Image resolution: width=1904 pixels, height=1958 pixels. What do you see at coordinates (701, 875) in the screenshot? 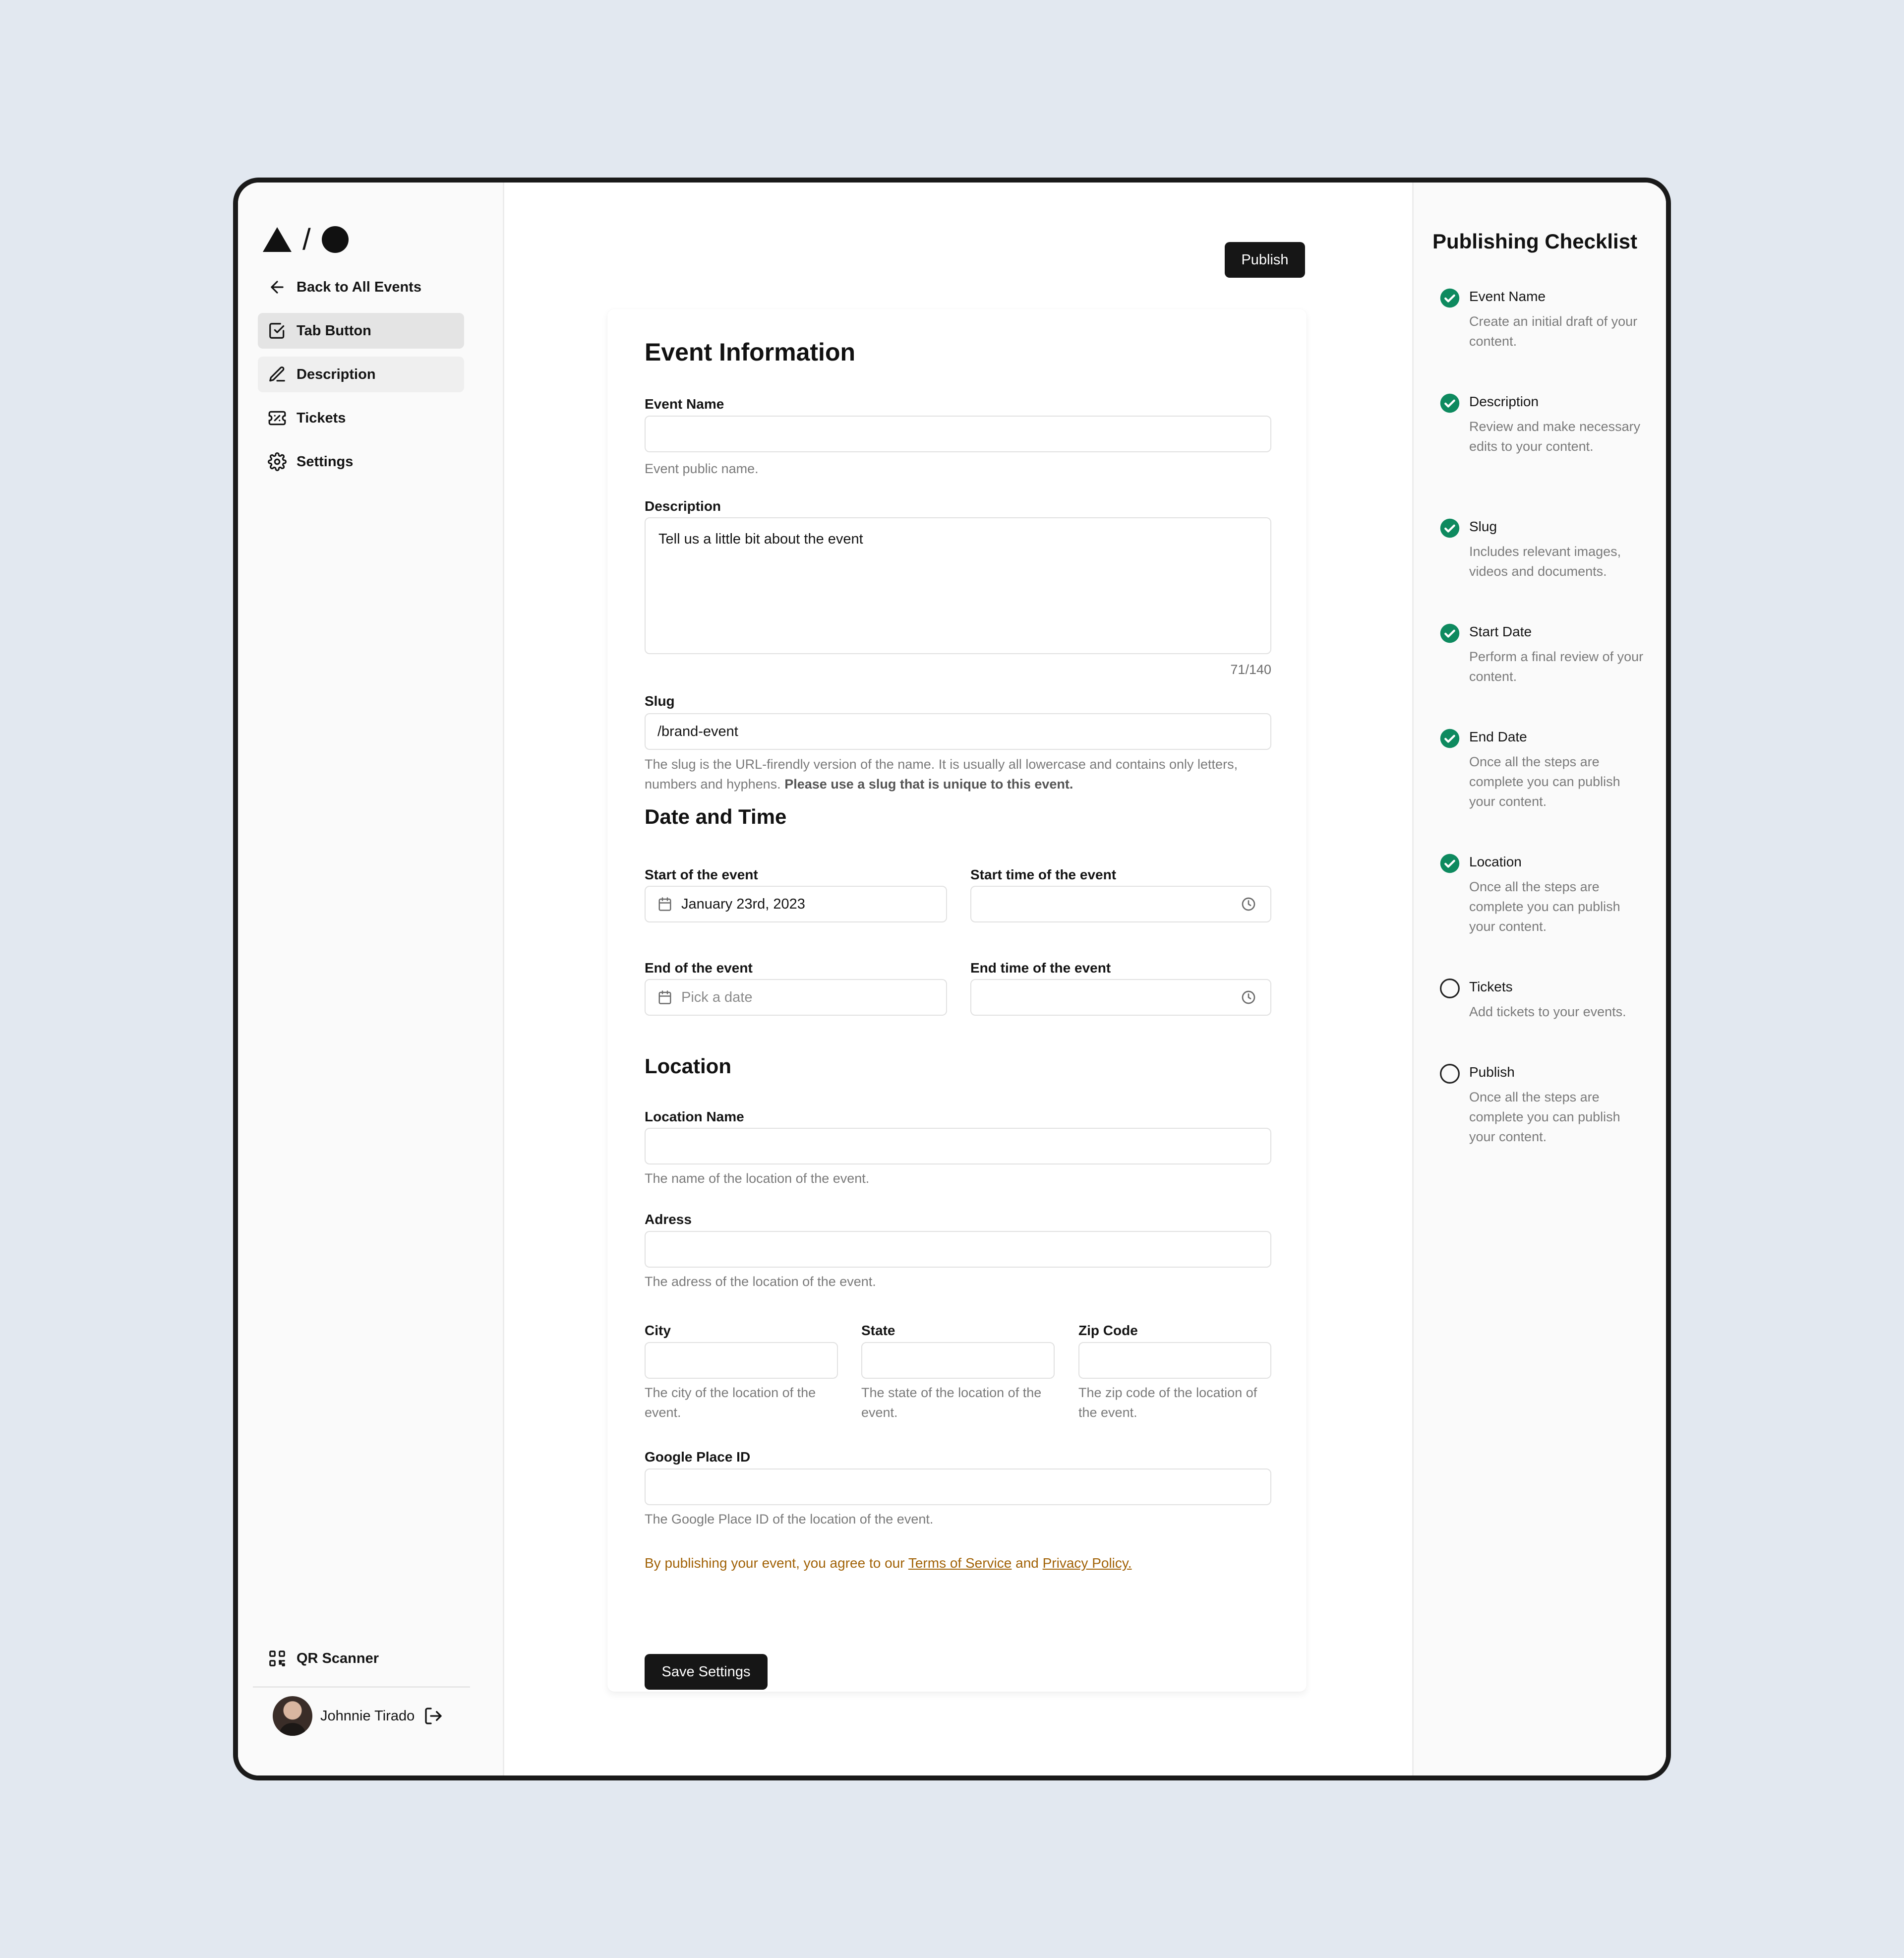
I see `start-date-label: Start of the event` at bounding box center [701, 875].